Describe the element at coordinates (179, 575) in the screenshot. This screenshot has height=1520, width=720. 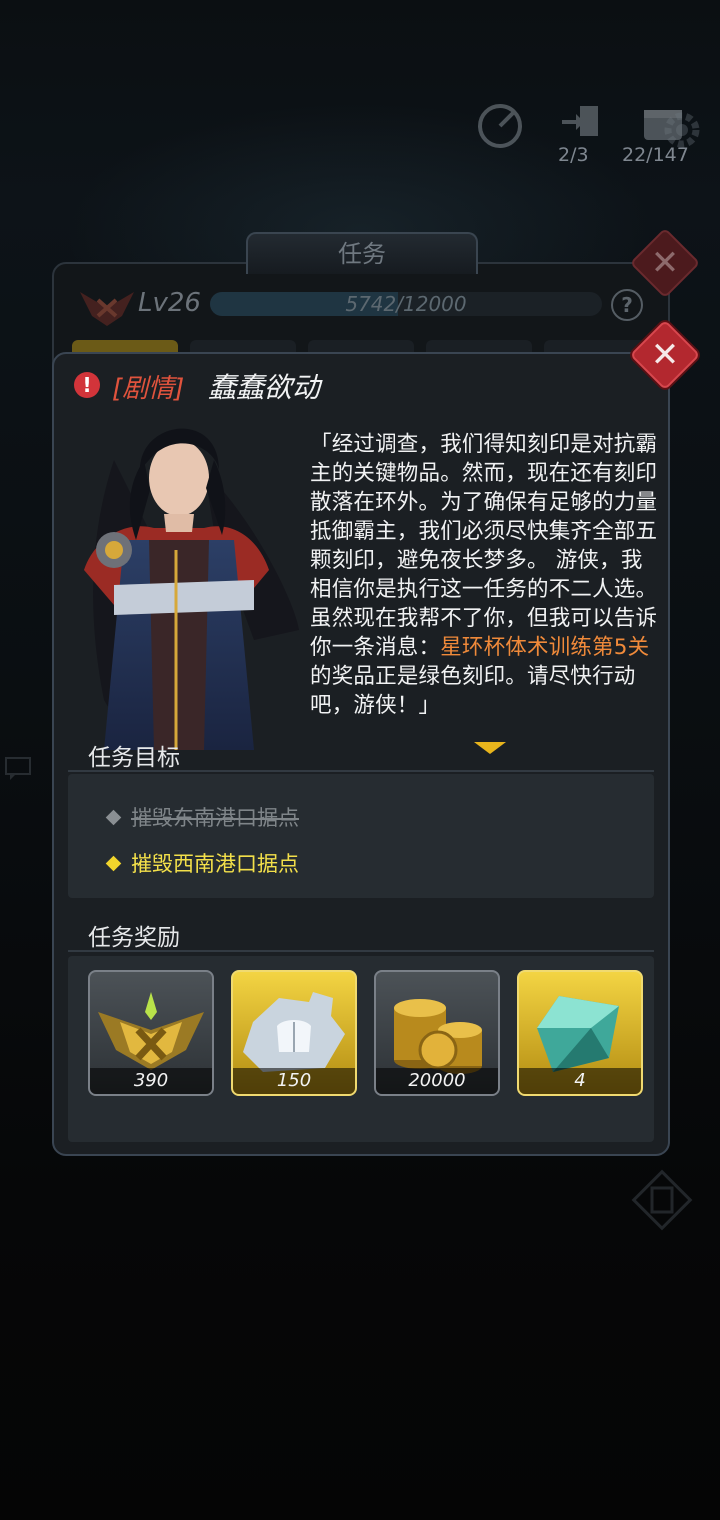
I see `character-portrait` at that location.